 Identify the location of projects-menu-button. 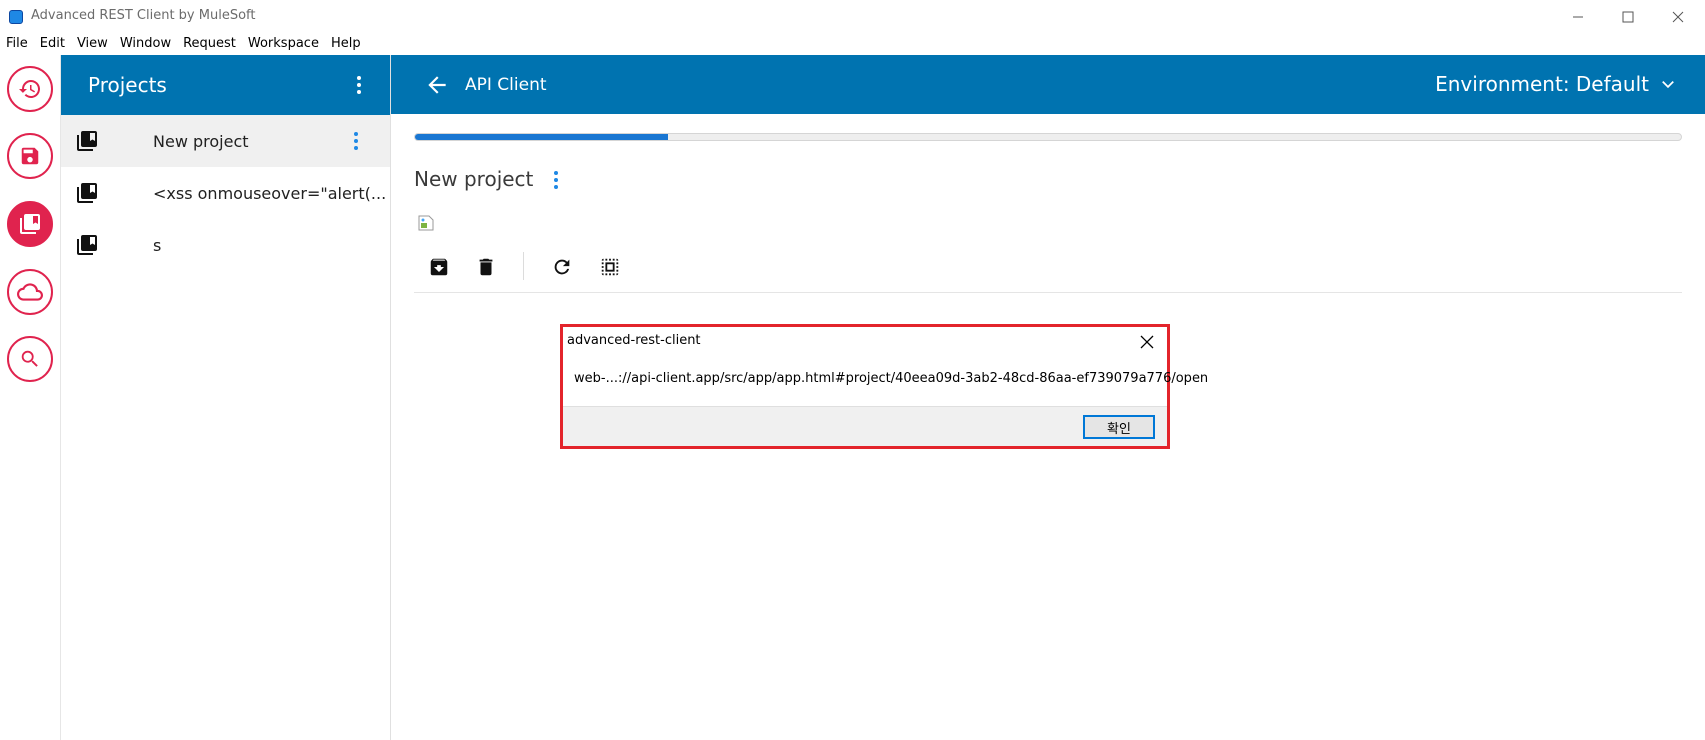
(359, 85).